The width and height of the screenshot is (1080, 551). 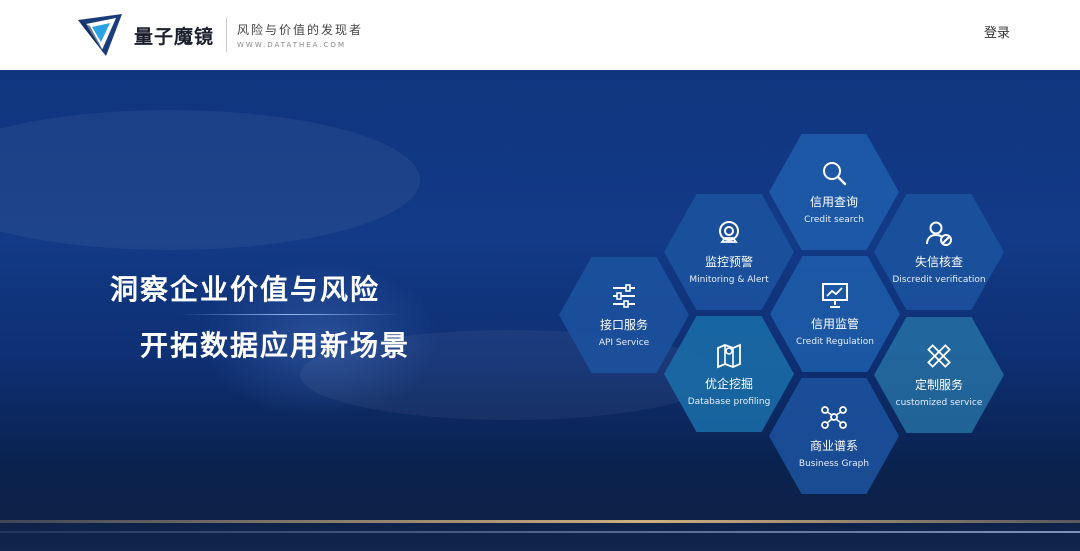 What do you see at coordinates (210, 180) in the screenshot?
I see `background-cloud` at bounding box center [210, 180].